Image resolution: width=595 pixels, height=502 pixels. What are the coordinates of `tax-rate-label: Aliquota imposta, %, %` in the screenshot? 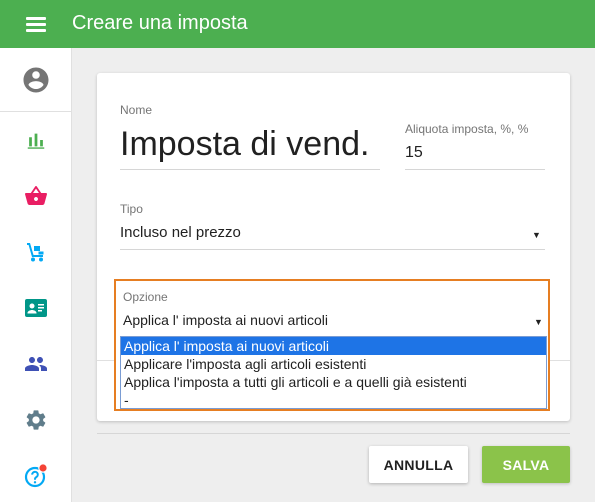 It's located at (467, 129).